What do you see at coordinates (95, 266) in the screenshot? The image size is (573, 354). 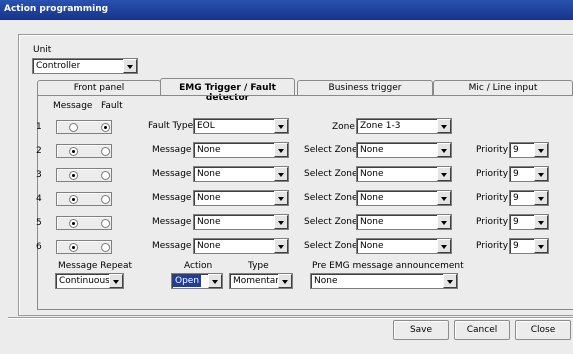 I see `message-repeat-label: Message Repeat` at bounding box center [95, 266].